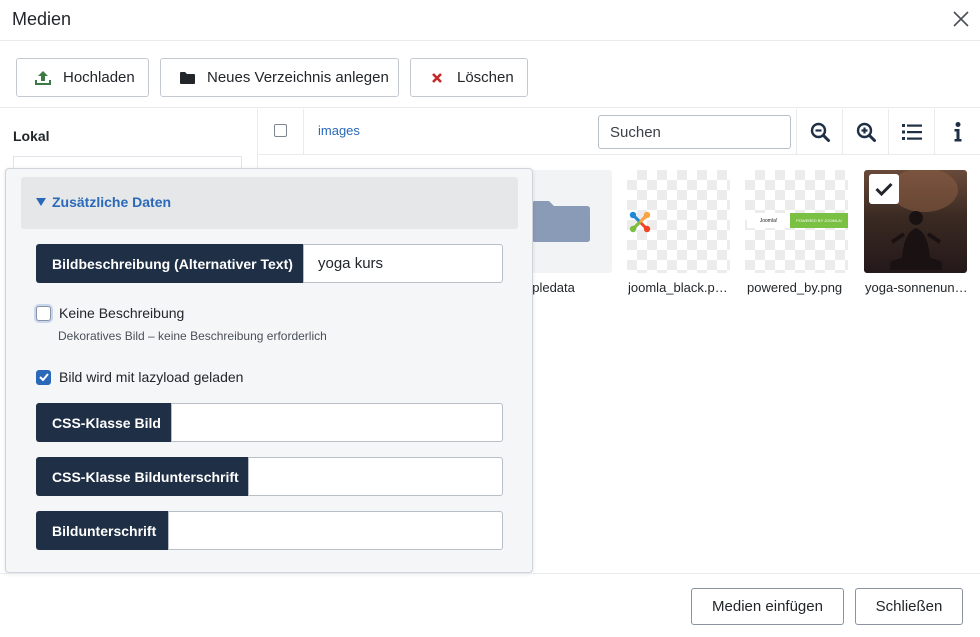  I want to click on no-description-checkbox, so click(43, 313).